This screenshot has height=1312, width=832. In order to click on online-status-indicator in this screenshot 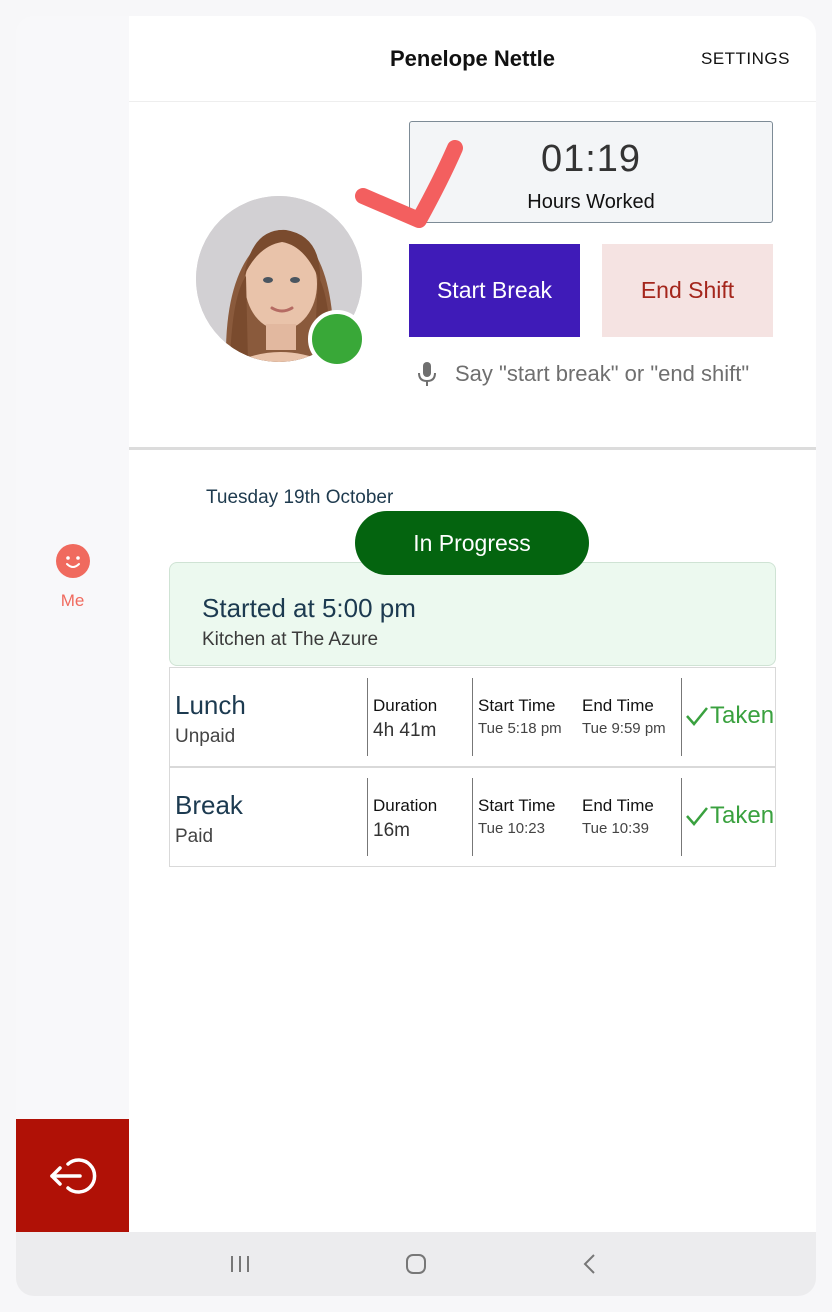, I will do `click(337, 339)`.